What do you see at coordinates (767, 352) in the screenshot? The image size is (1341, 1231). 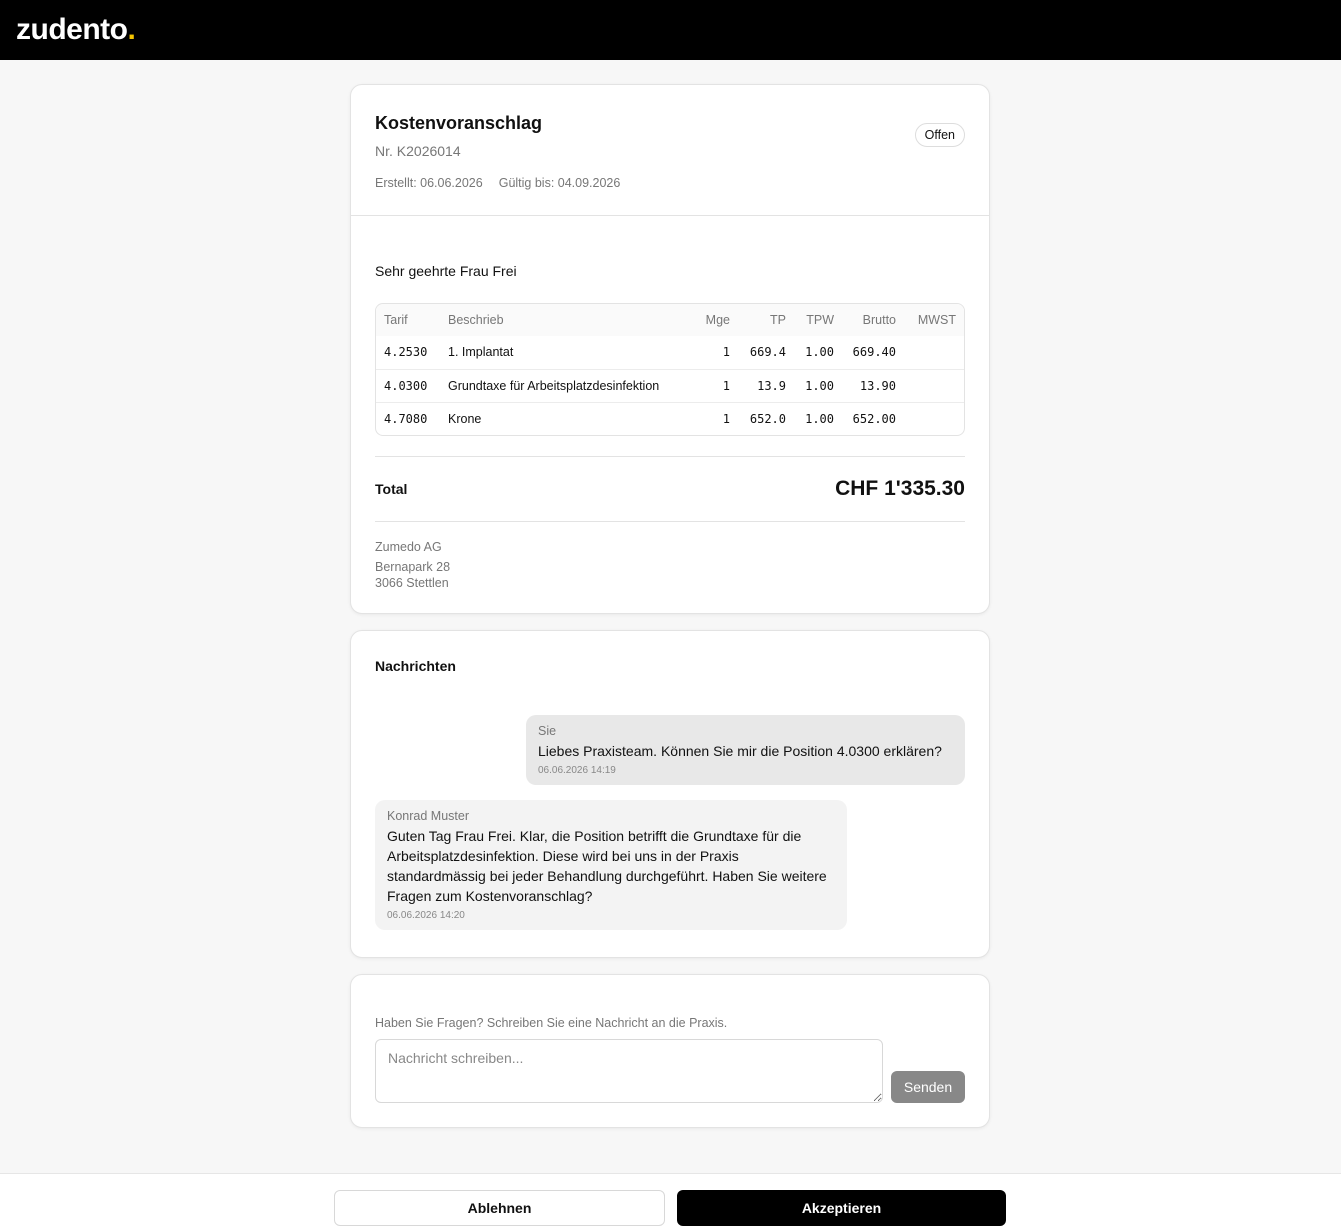 I see `cell-tp: 669.4` at bounding box center [767, 352].